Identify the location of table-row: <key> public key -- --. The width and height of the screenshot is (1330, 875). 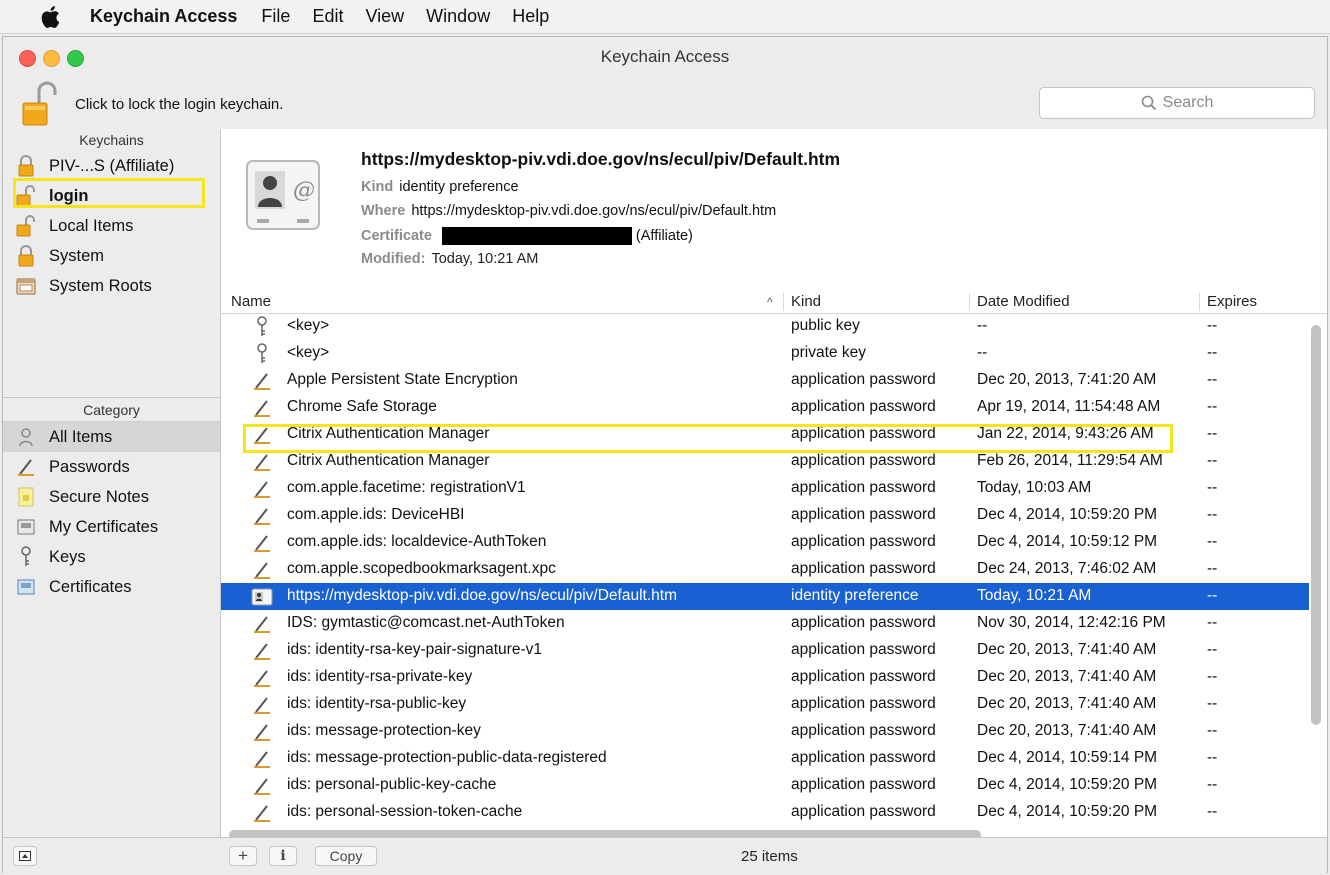
(765, 326).